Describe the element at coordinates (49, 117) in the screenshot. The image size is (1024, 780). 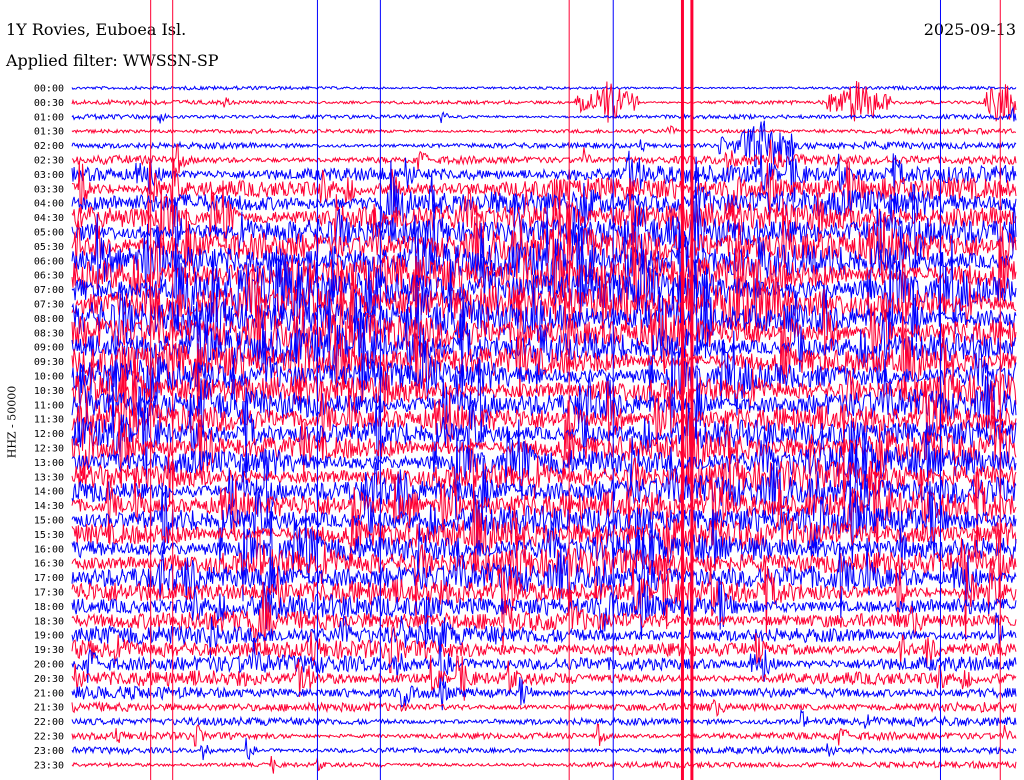
I see `row-label: 01:00` at that location.